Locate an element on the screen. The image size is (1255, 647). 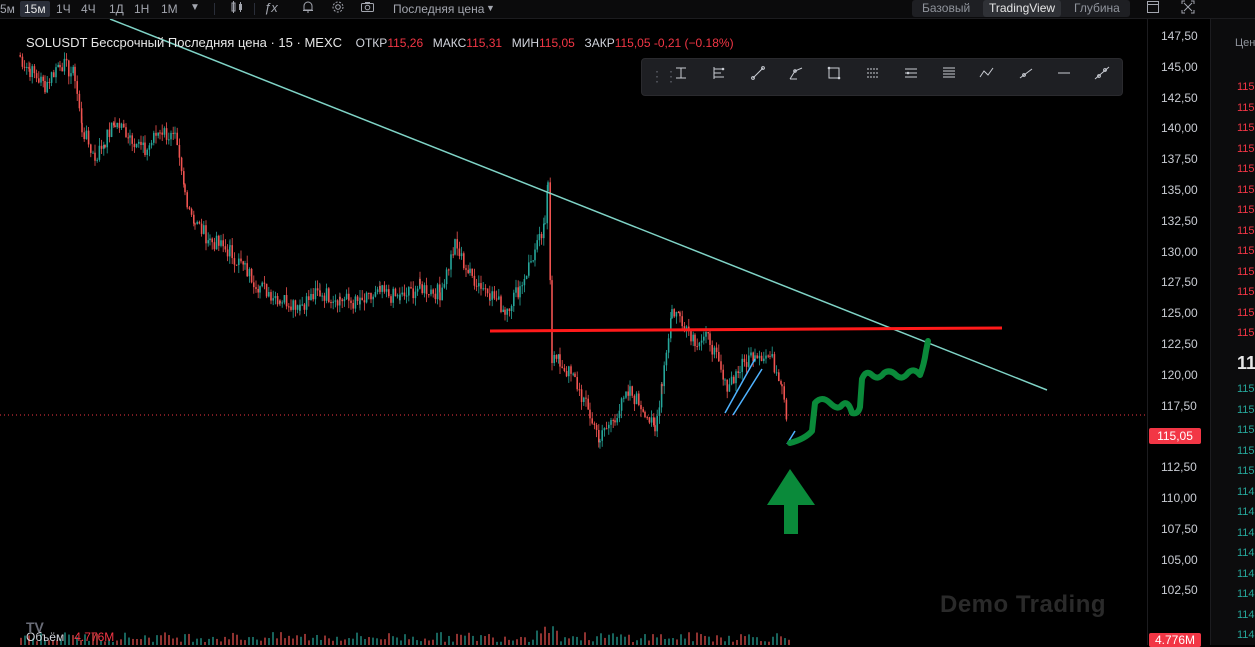
fib-icon is located at coordinates (723, 77).